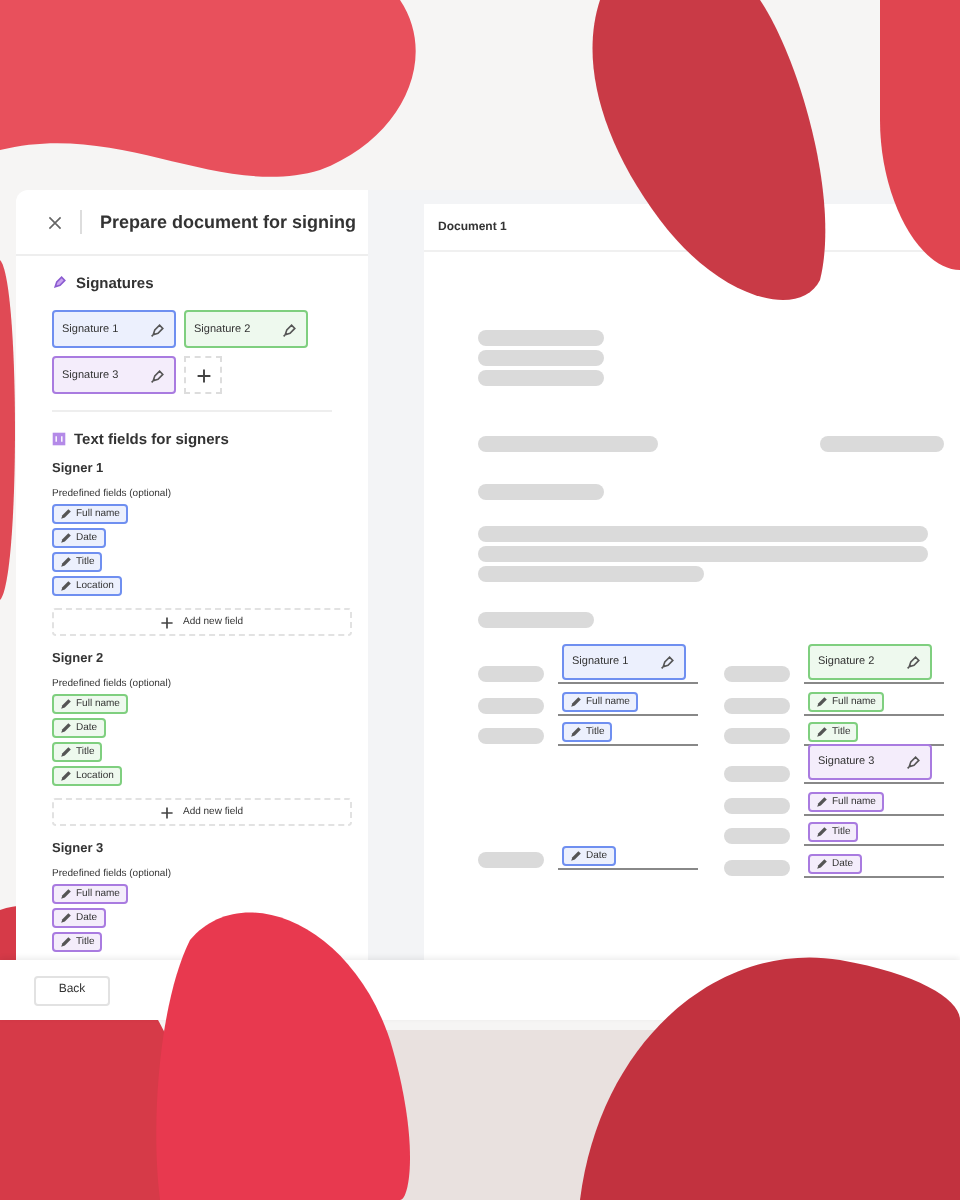 Image resolution: width=960 pixels, height=1200 pixels. I want to click on text-field-icon, so click(59, 438).